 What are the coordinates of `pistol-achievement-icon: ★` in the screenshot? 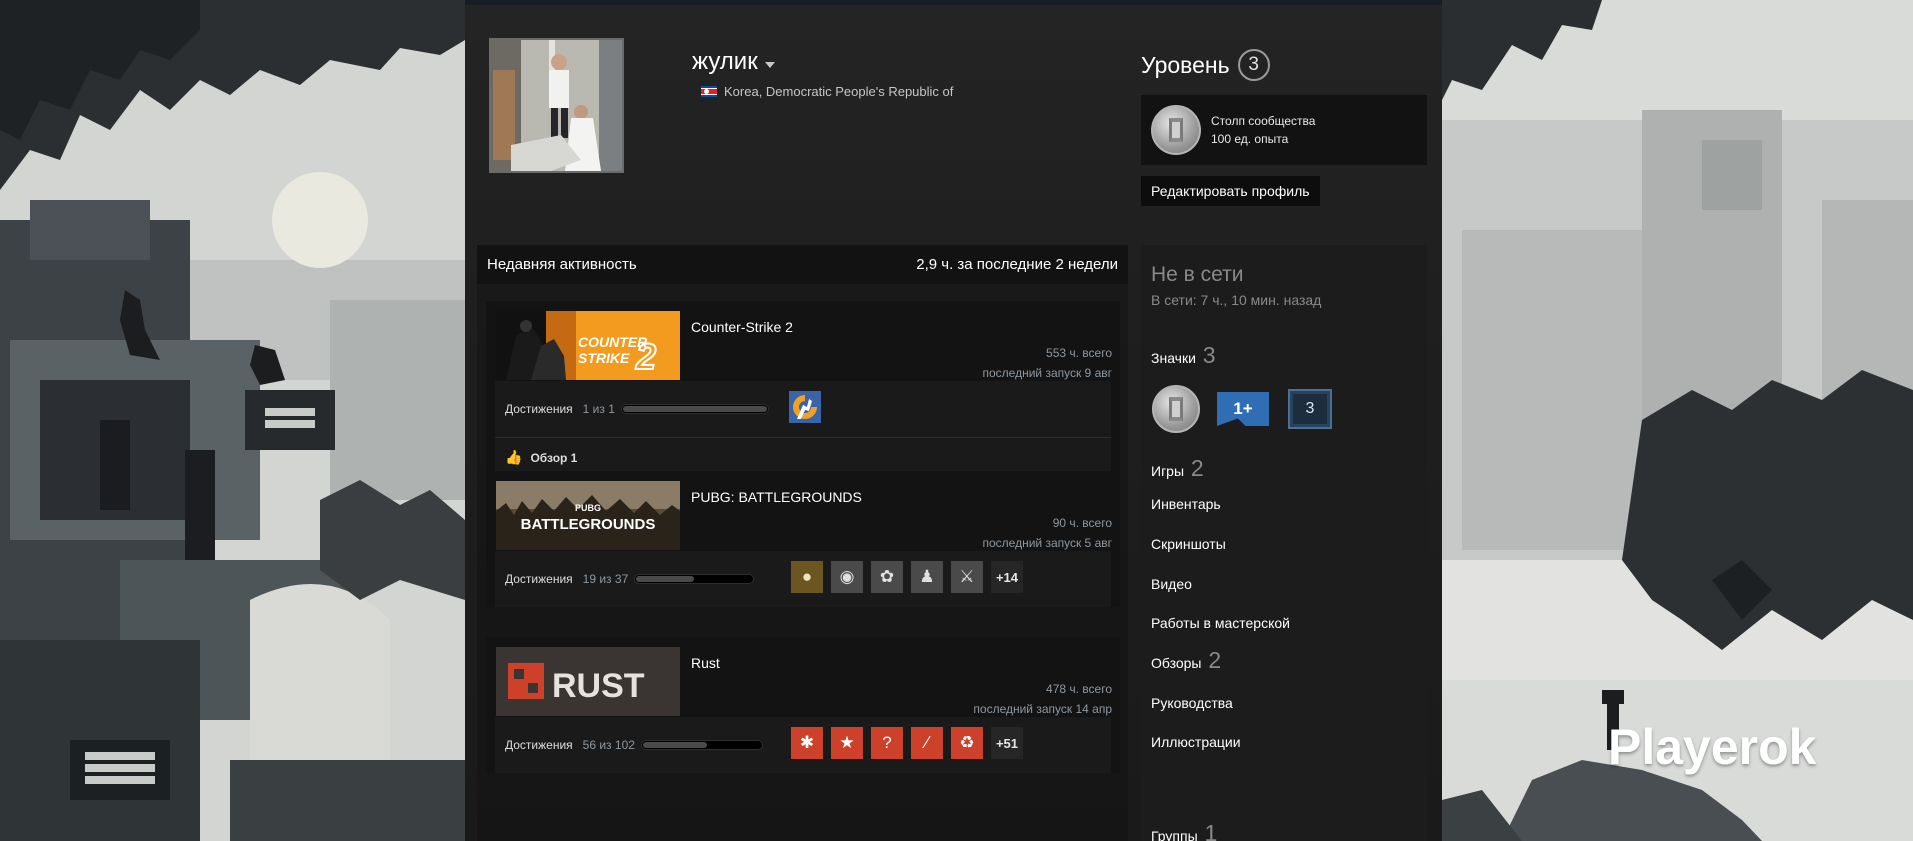 It's located at (847, 743).